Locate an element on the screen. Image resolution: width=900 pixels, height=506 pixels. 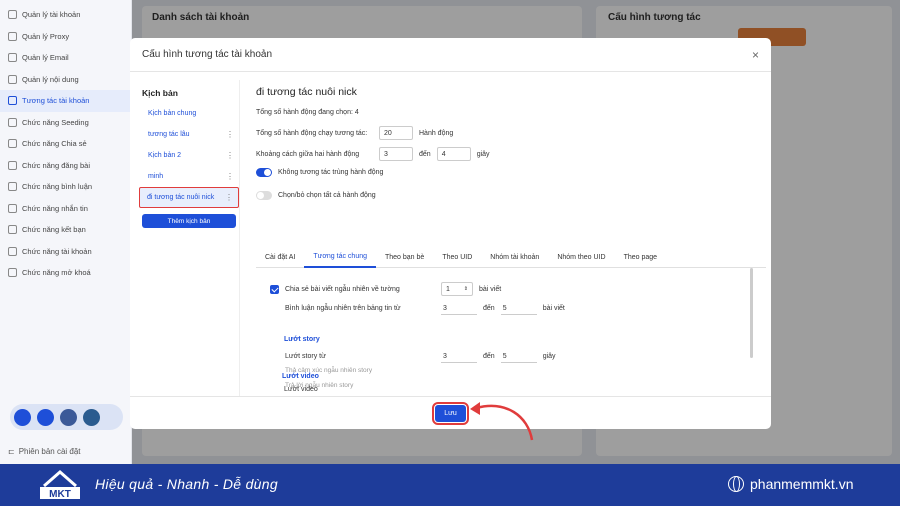
comment-checkbox is located at coordinates (274, 308).